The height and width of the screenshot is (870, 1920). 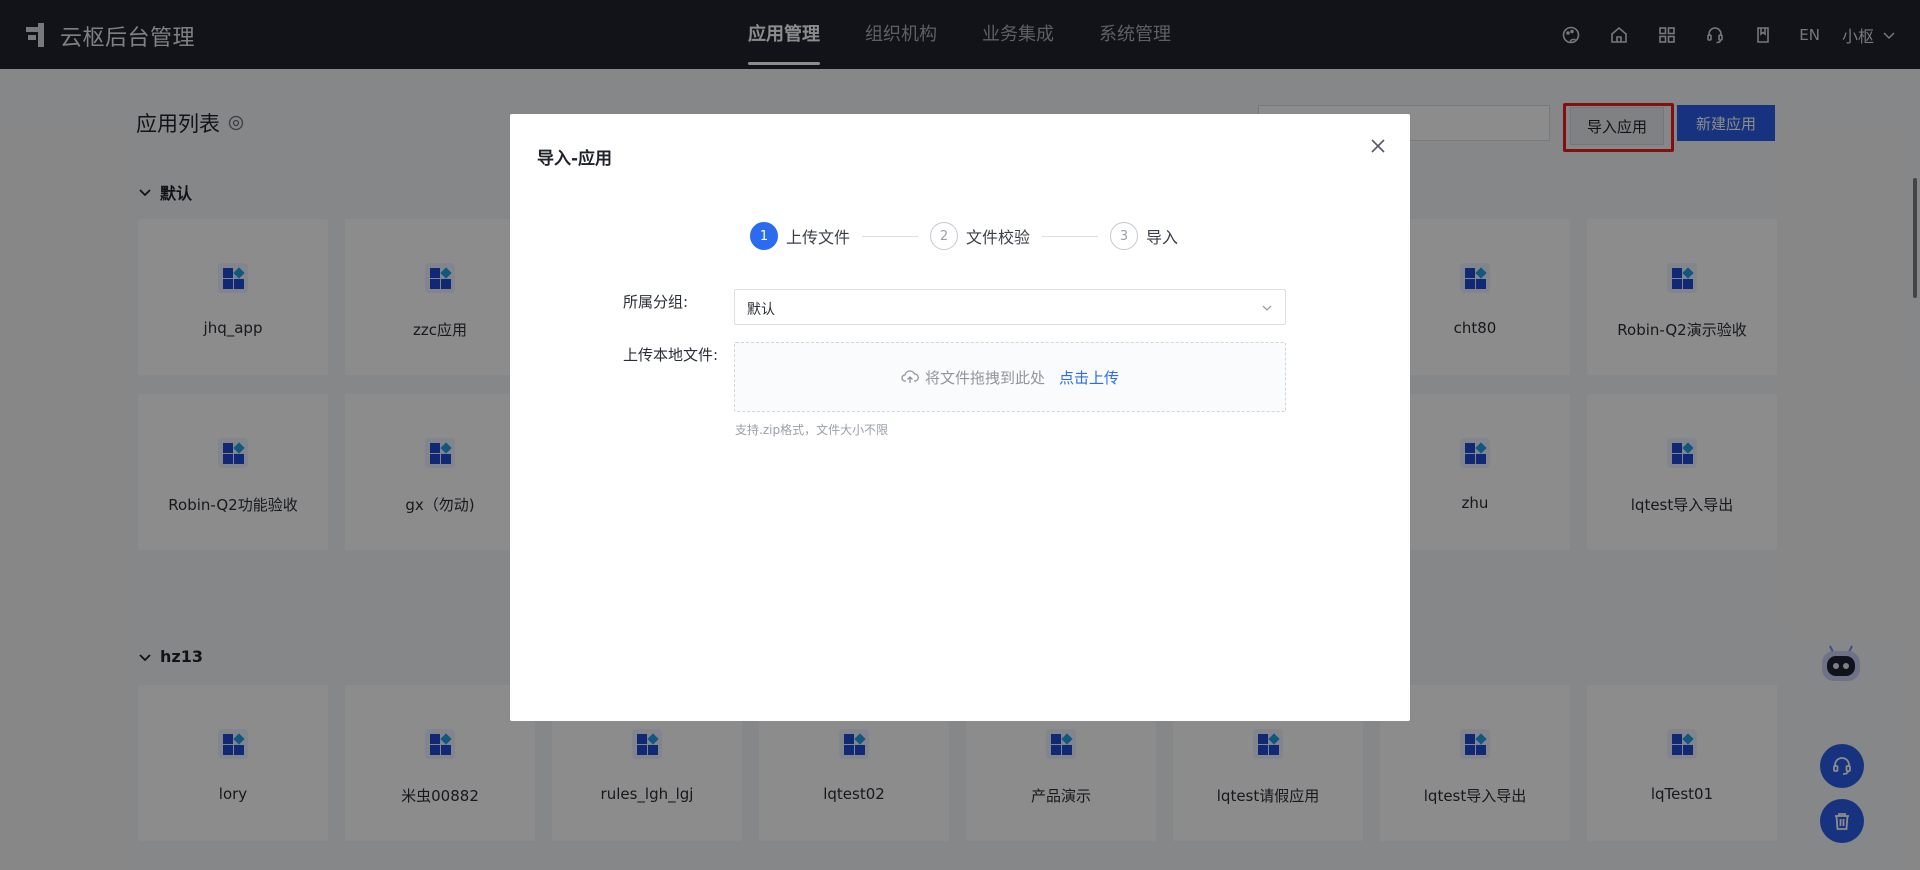 I want to click on group-select: 默认, so click(x=1010, y=307).